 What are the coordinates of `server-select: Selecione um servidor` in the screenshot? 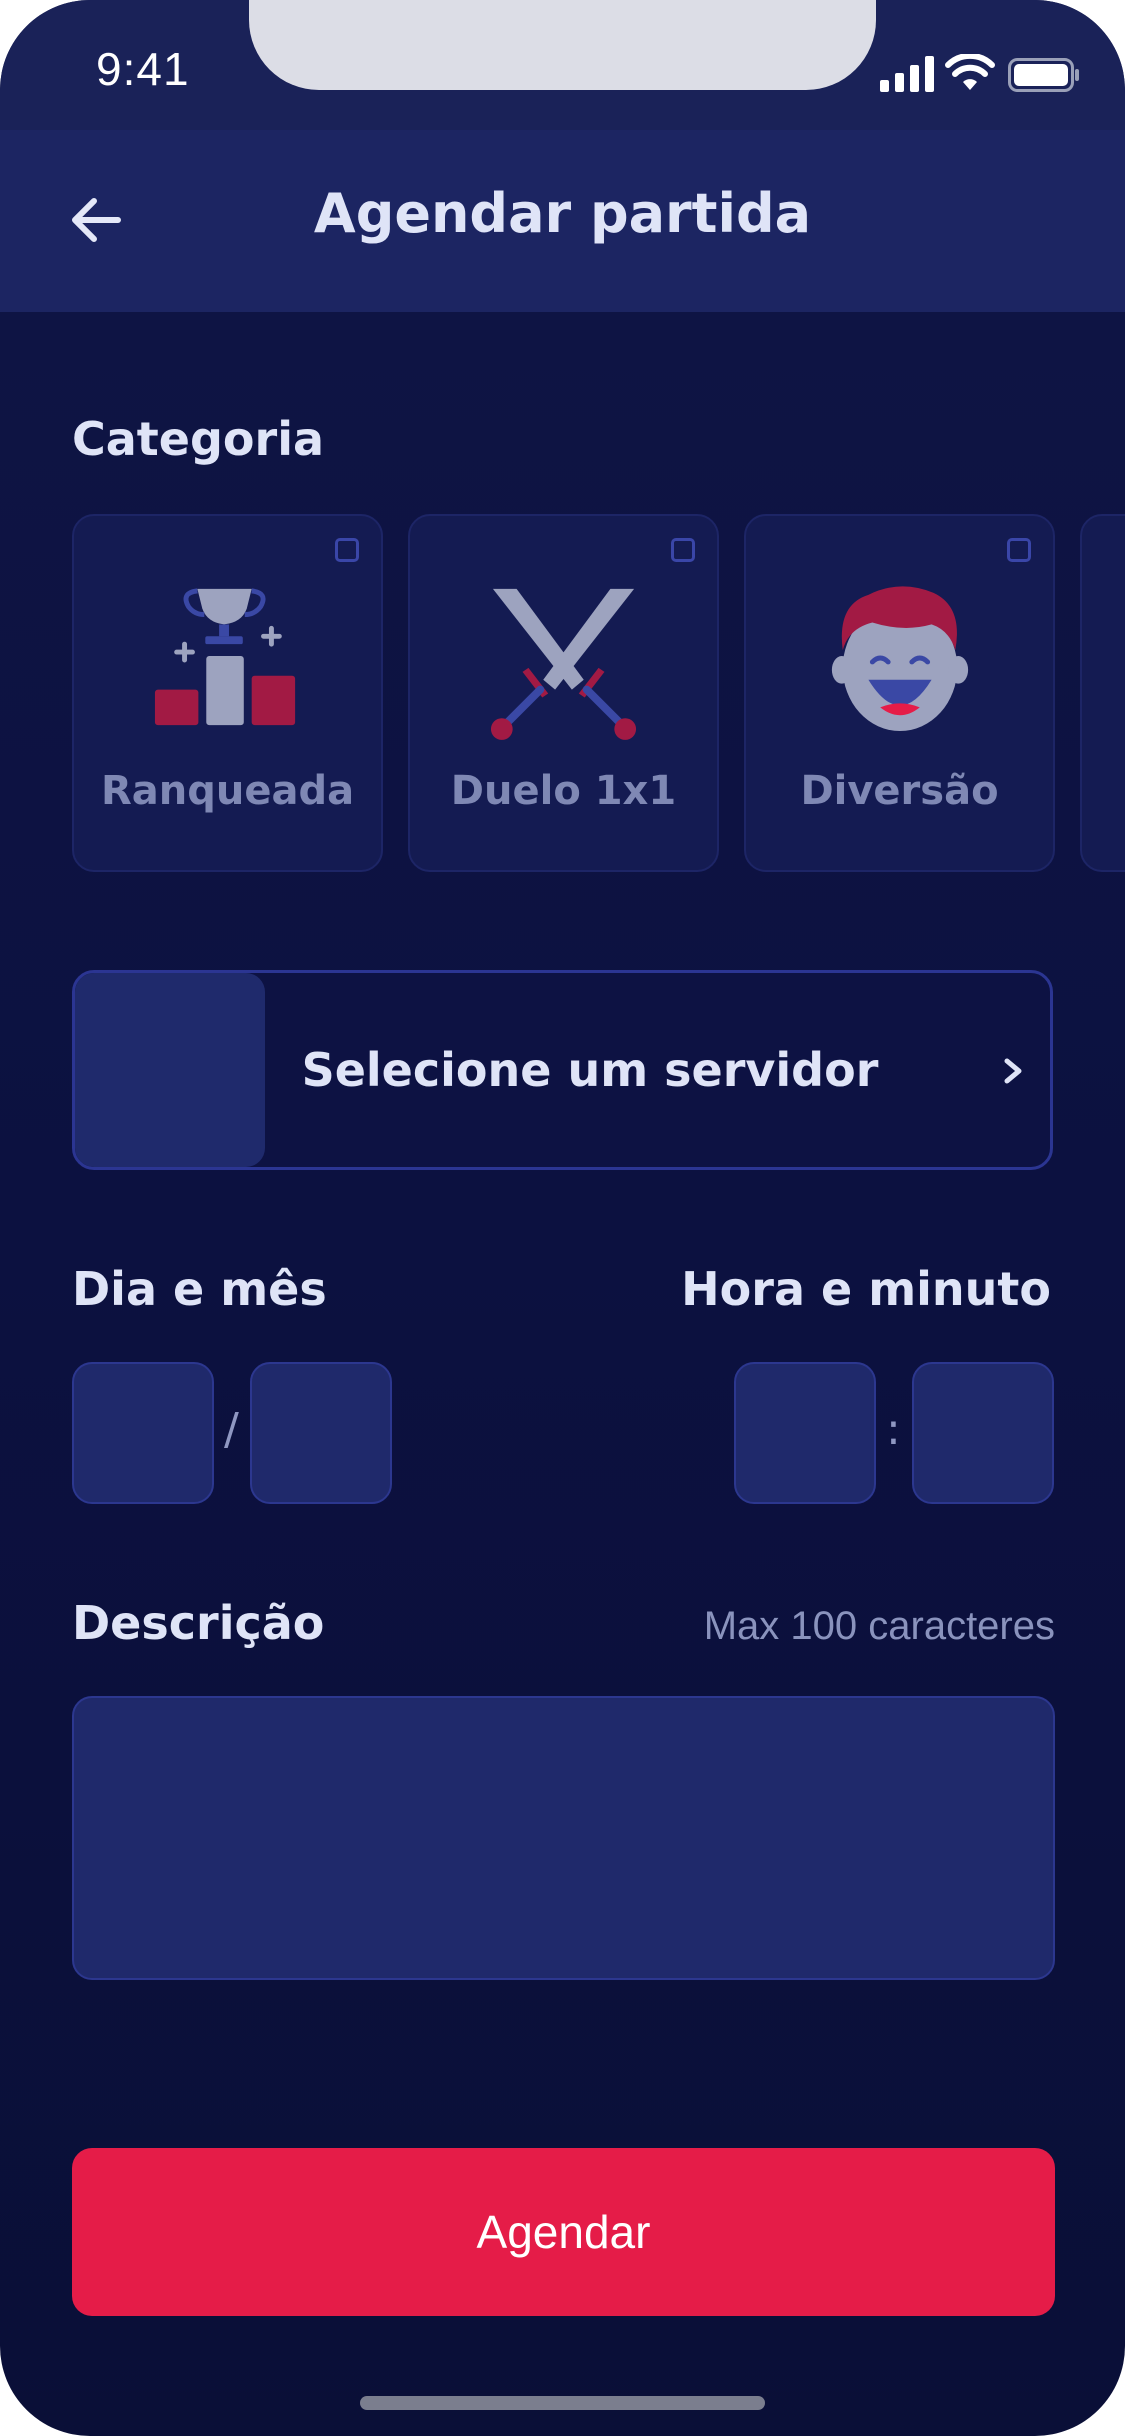 It's located at (562, 1070).